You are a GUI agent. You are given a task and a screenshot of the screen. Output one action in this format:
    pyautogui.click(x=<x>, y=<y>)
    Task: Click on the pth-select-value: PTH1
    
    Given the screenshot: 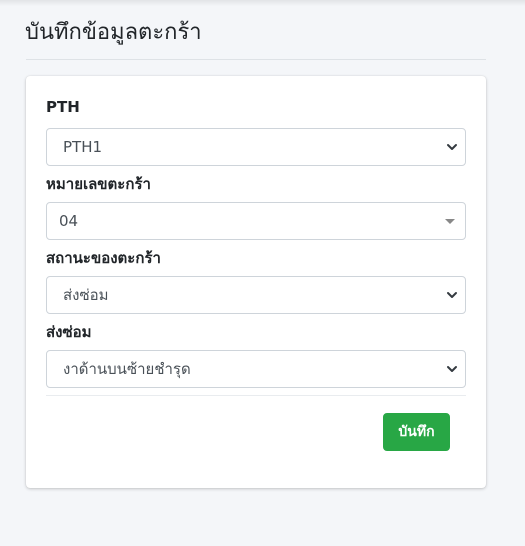 What is the action you would take?
    pyautogui.click(x=83, y=147)
    